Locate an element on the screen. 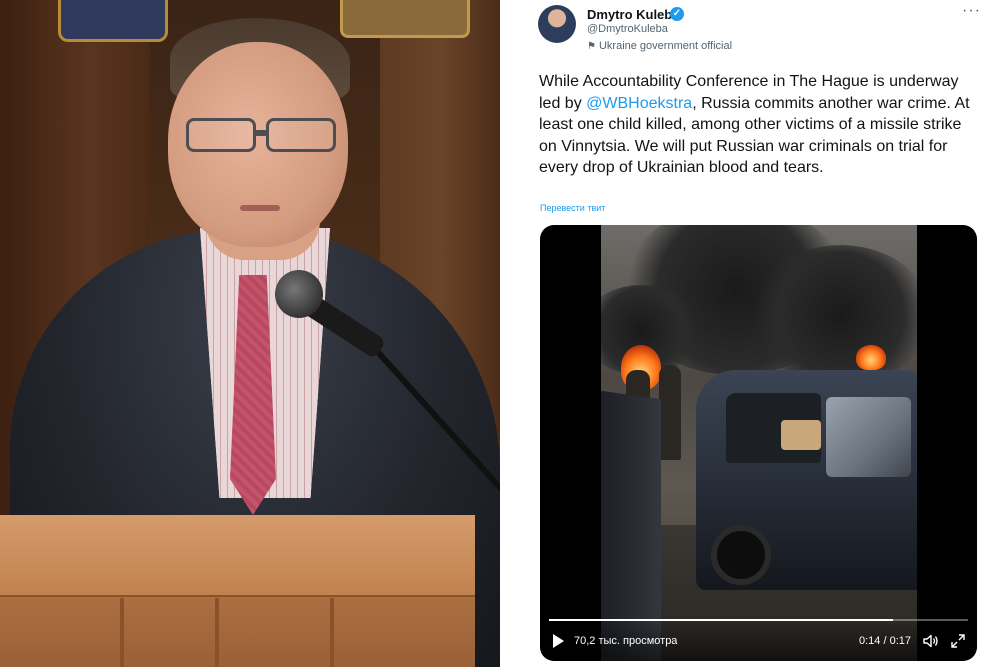 The width and height of the screenshot is (1000, 667). government-label: ⚑ Ukraine government official is located at coordinates (659, 46).